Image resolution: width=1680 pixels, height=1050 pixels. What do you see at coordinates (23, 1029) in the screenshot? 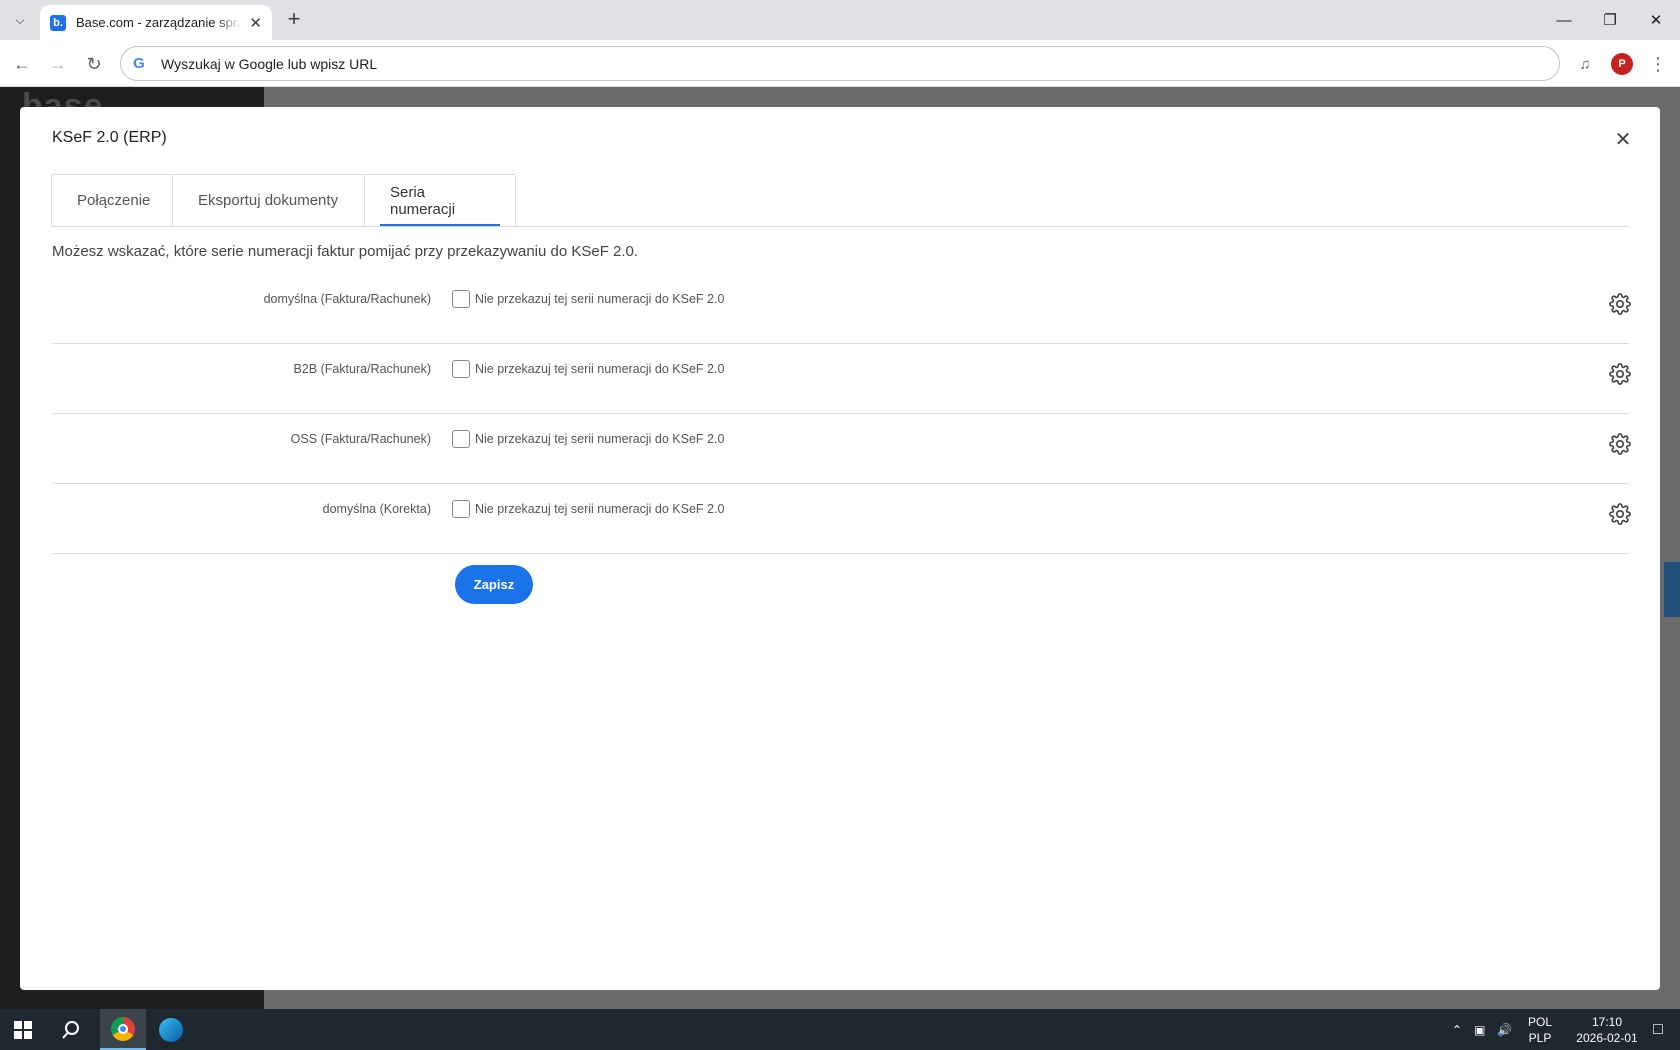
I see `windows-start-icon` at bounding box center [23, 1029].